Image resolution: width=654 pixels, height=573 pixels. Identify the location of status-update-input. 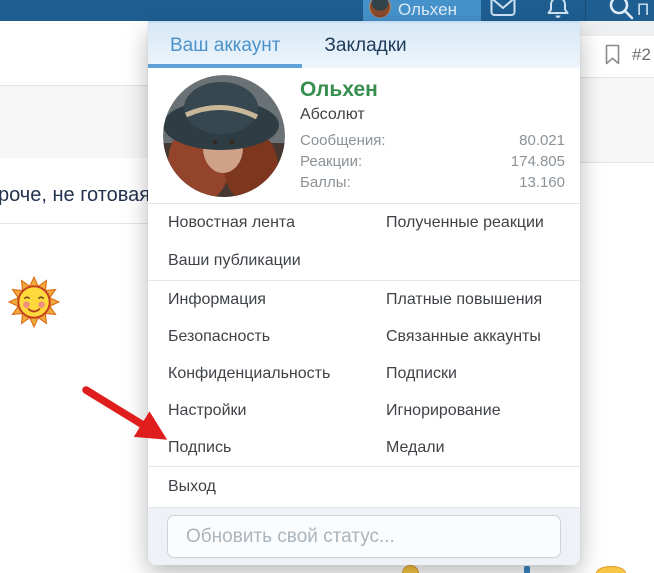
(364, 536).